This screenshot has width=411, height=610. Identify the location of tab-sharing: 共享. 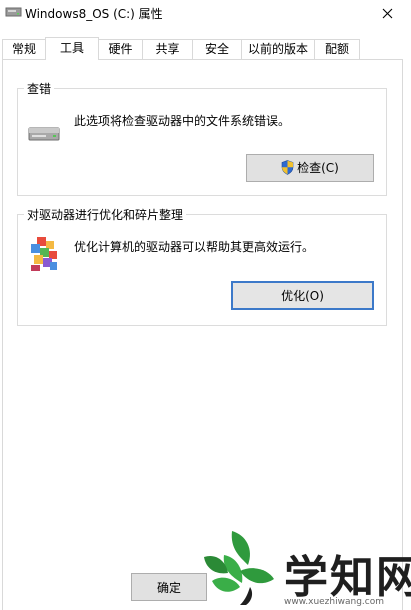
(167, 49).